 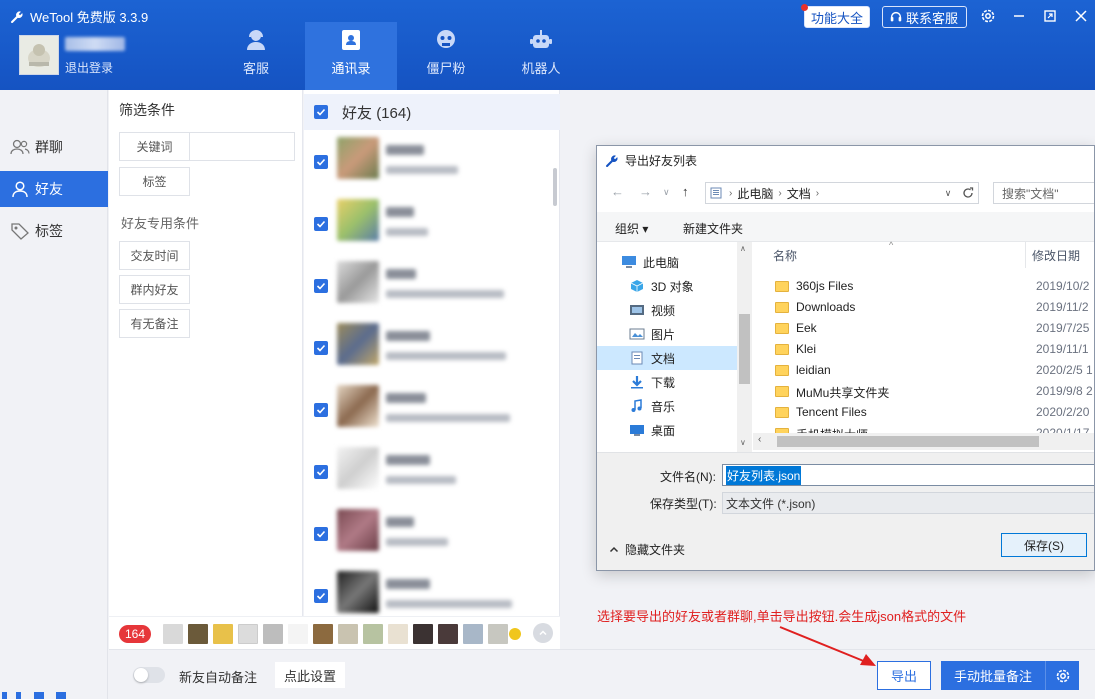 I want to click on tree-item-music: 音乐, so click(x=667, y=406).